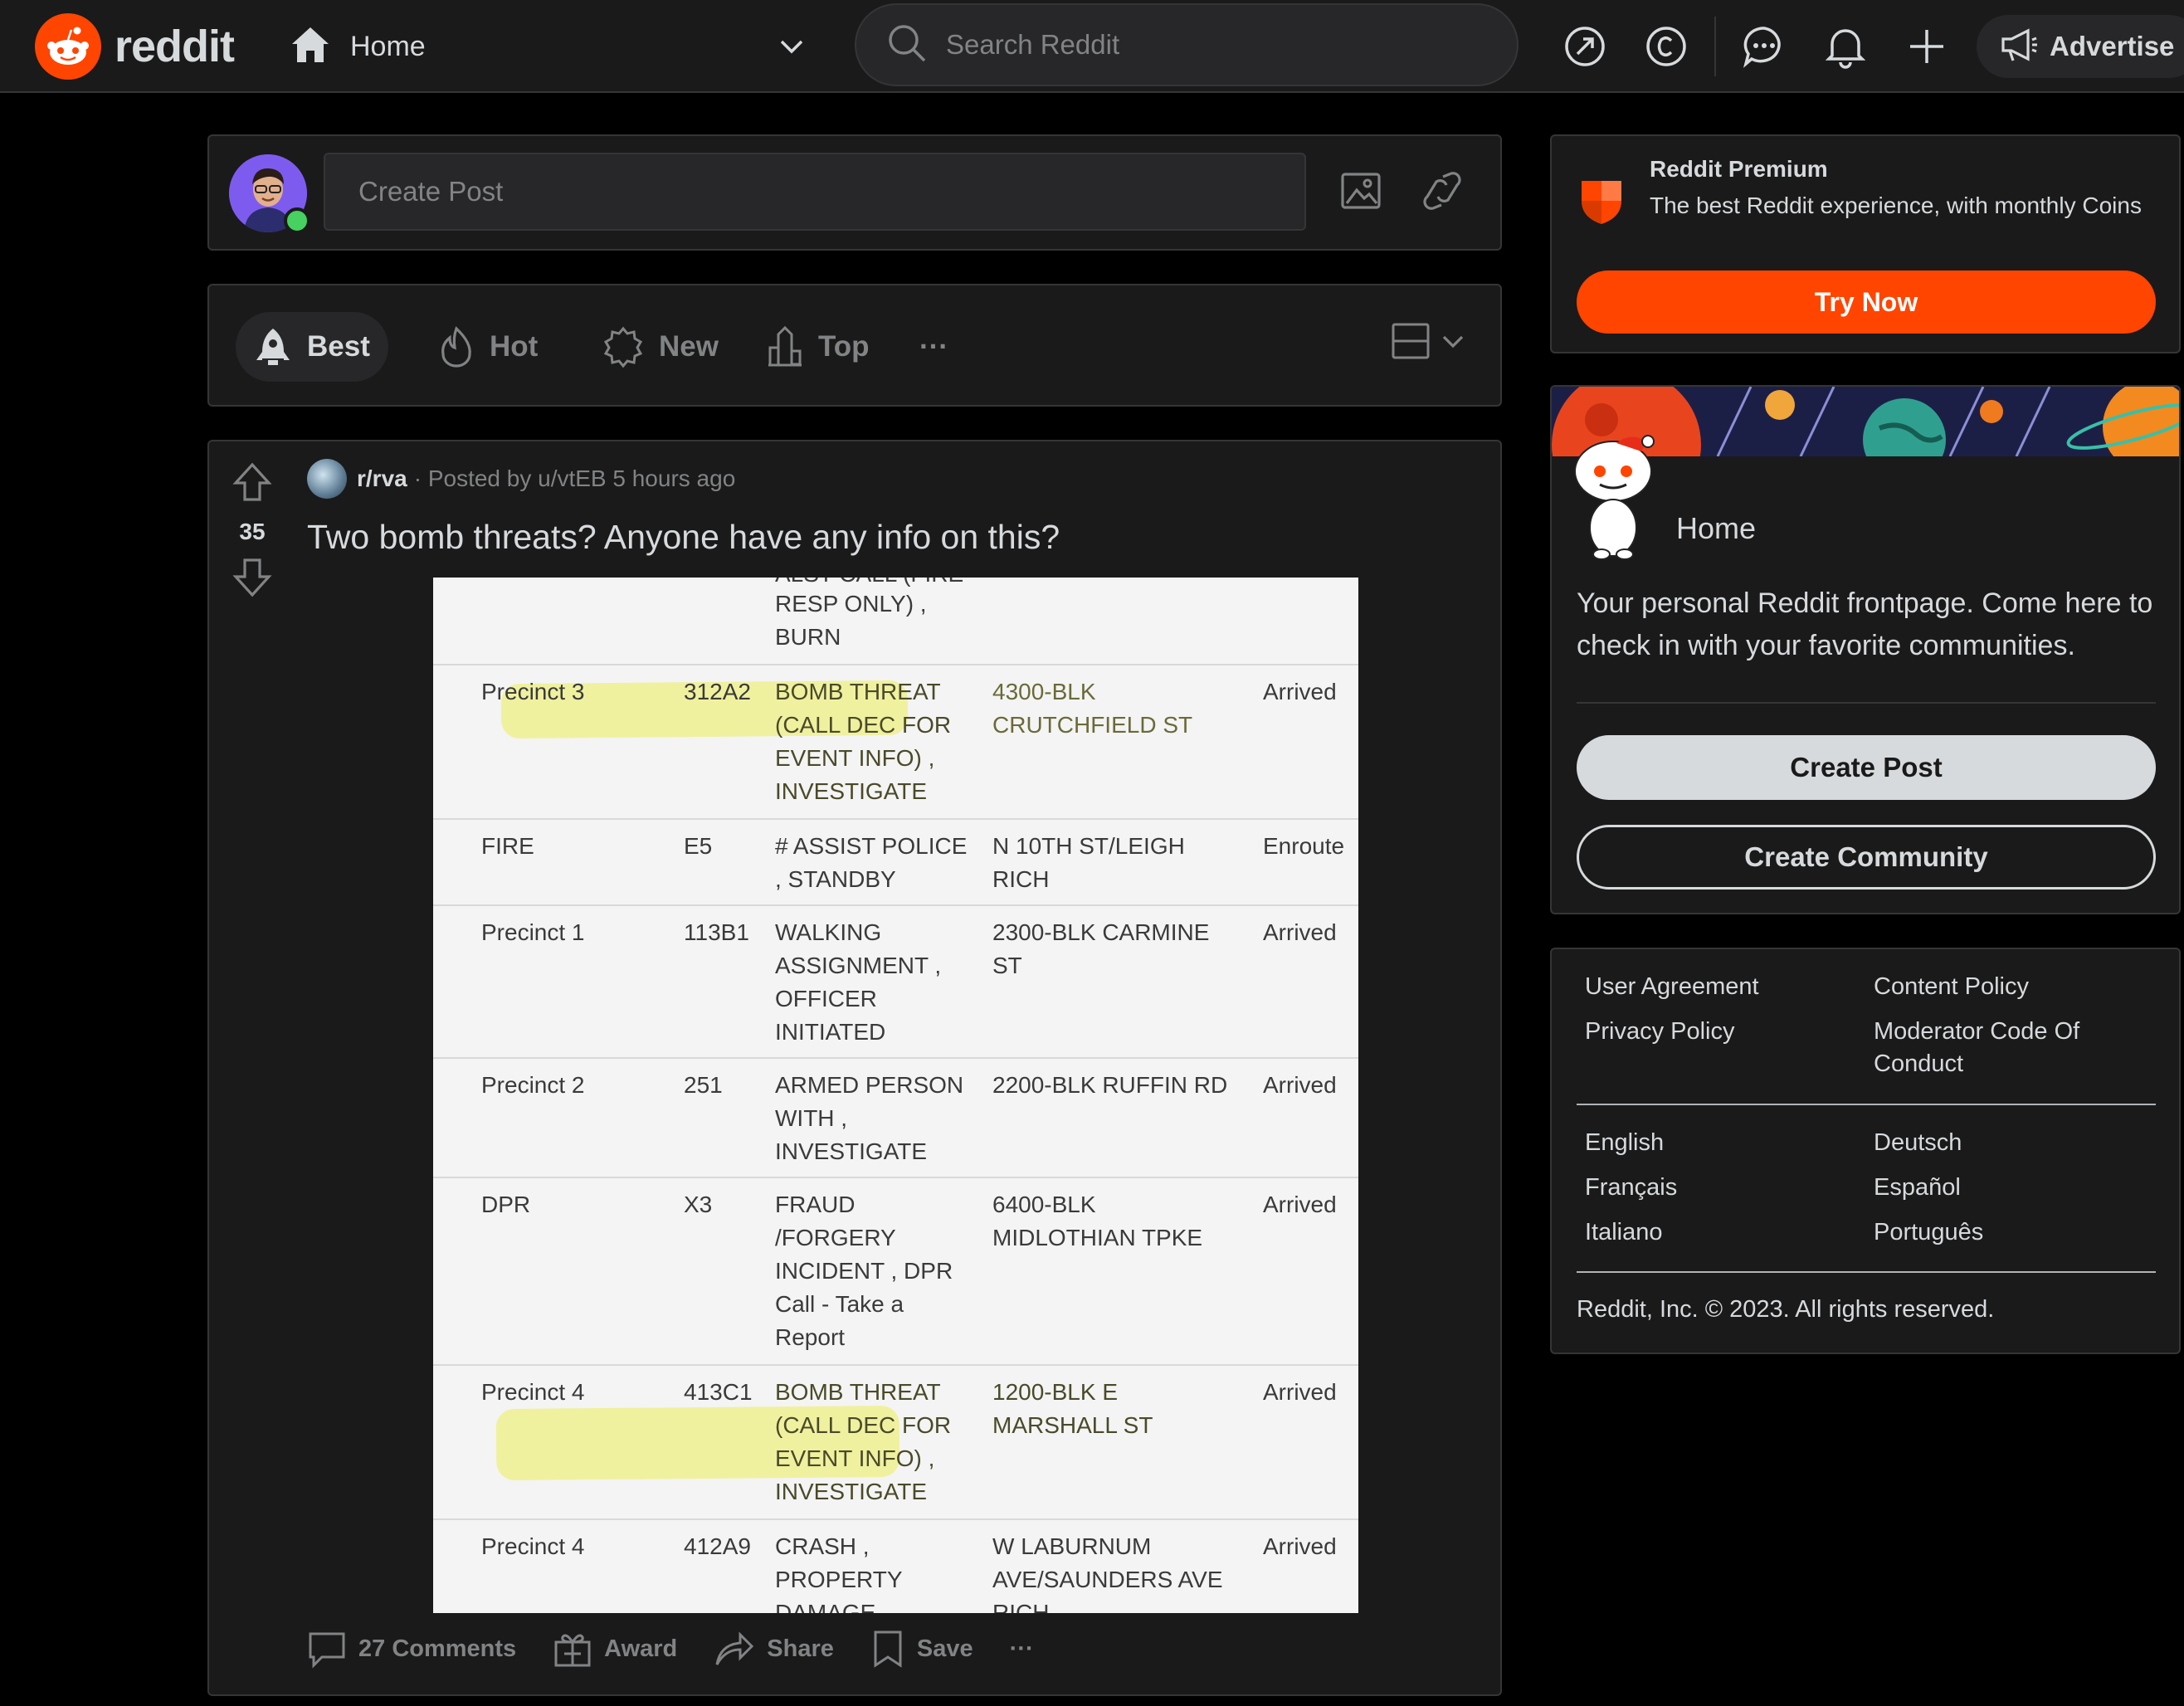  I want to click on top-chart-icon, so click(785, 346).